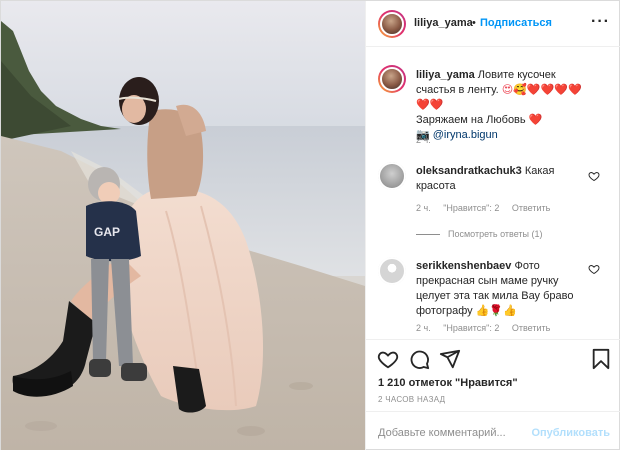 The image size is (620, 450). I want to click on caption-meta: 2 ч., so click(428, 140).